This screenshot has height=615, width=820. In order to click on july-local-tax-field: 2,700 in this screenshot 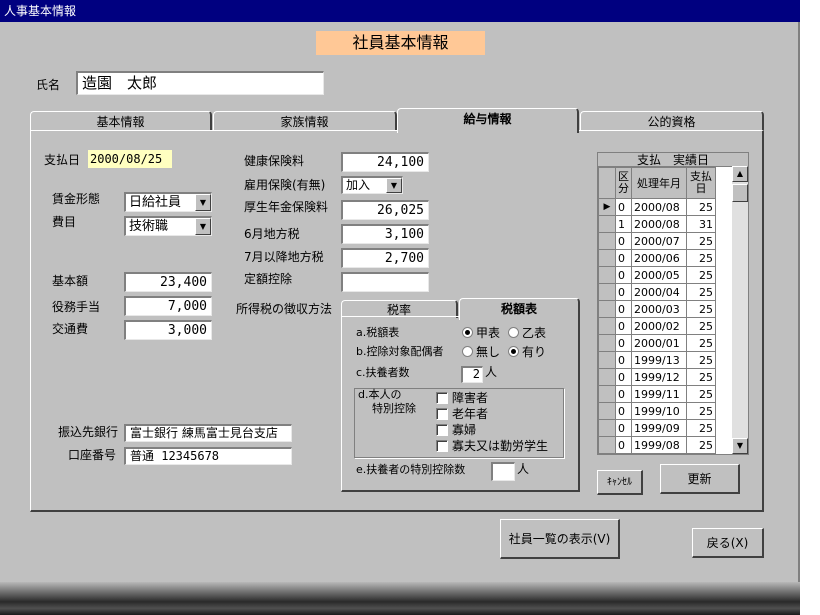, I will do `click(385, 258)`.